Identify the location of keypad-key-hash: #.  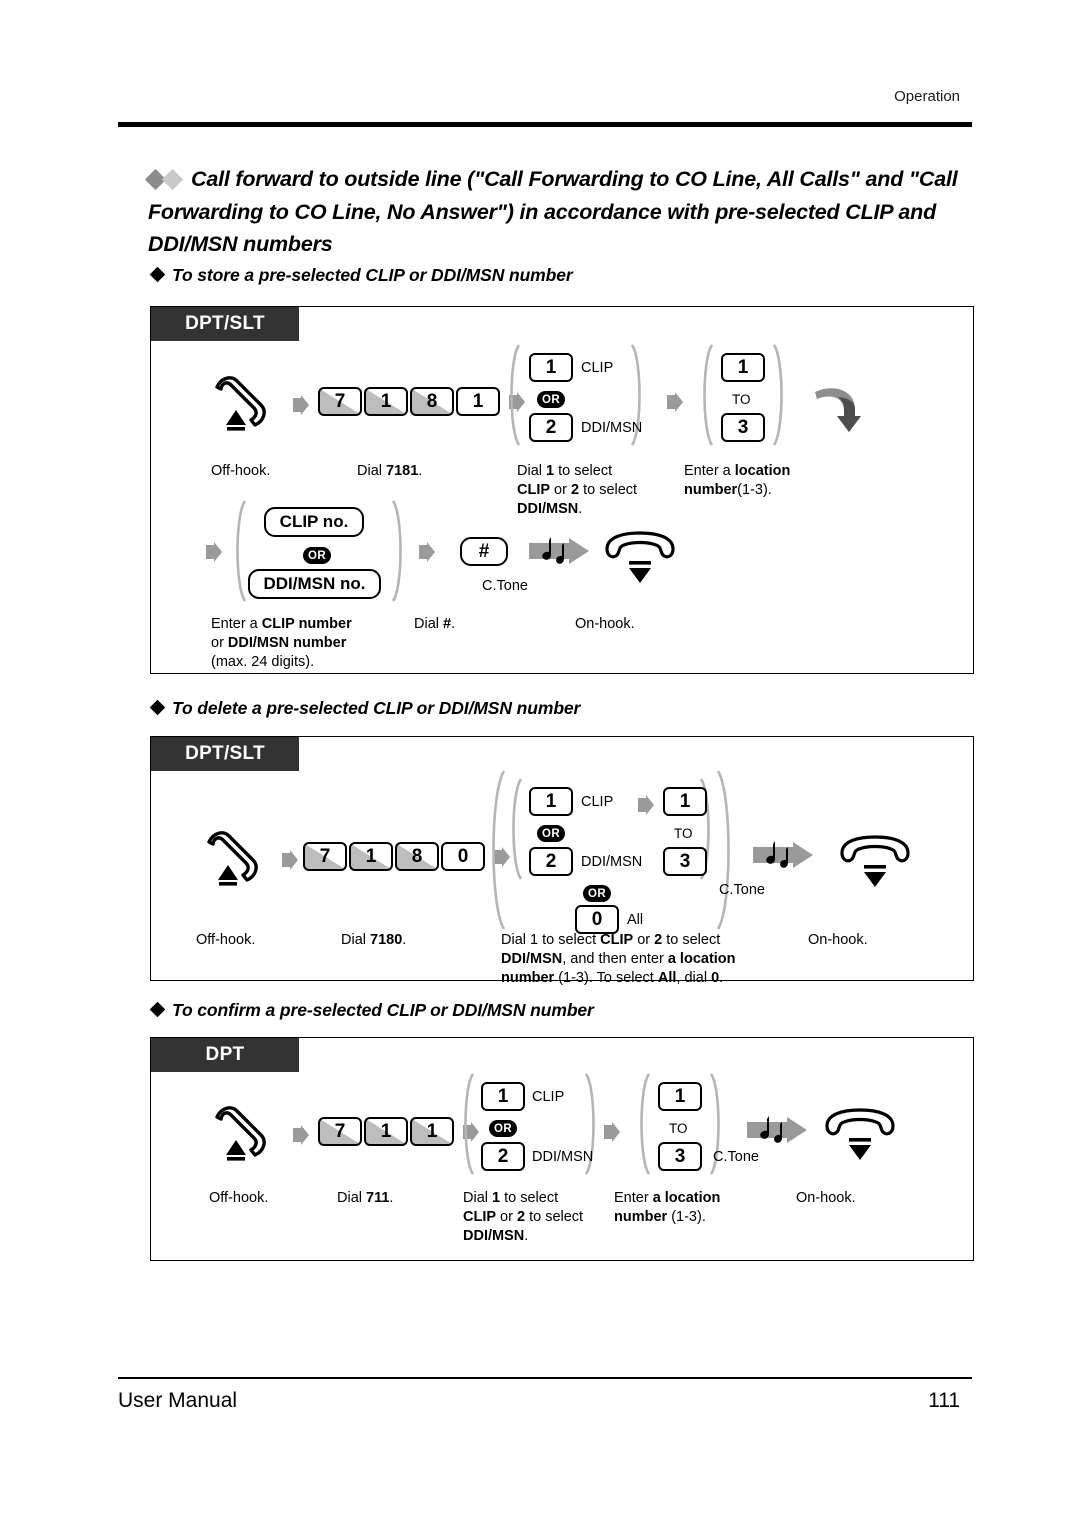
(484, 551).